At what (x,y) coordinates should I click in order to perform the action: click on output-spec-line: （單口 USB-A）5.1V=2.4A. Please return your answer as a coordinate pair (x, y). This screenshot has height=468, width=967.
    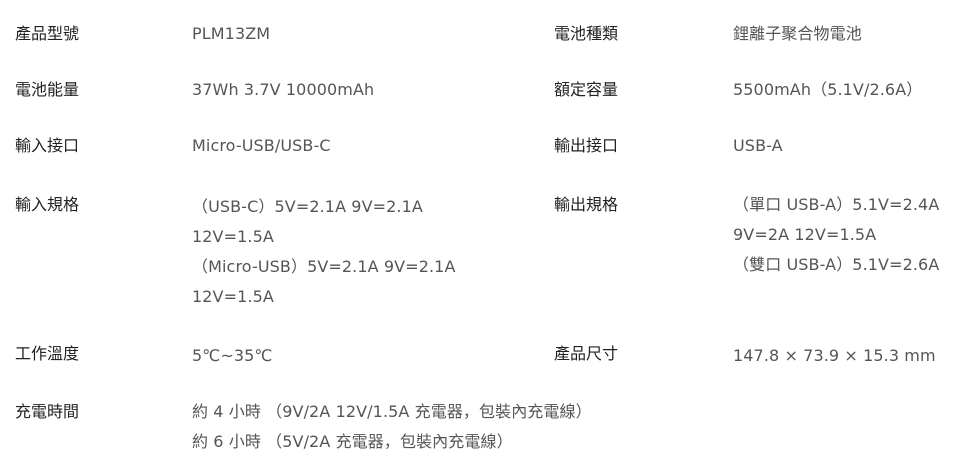
    Looking at the image, I should click on (836, 204).